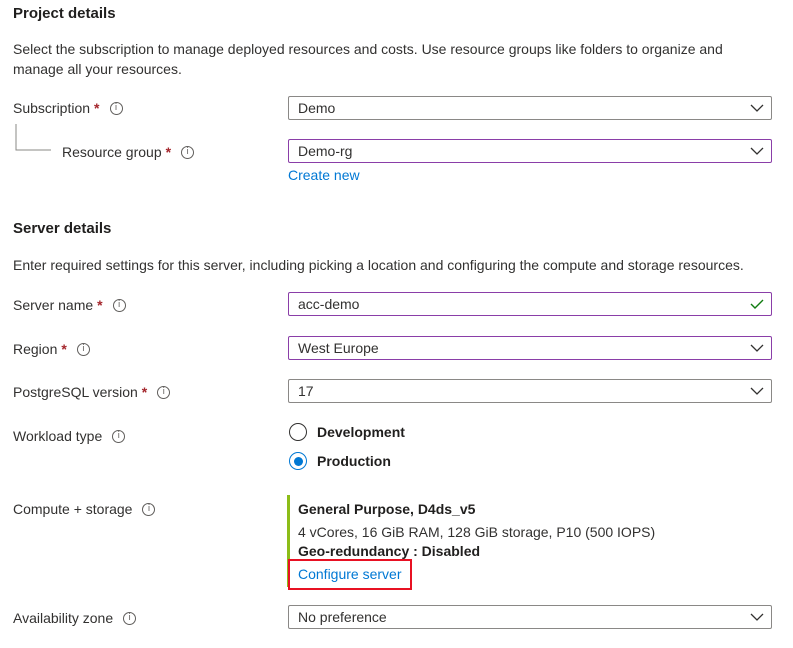 Image resolution: width=793 pixels, height=648 pixels. I want to click on resource-group-label: Resource group * i, so click(128, 152).